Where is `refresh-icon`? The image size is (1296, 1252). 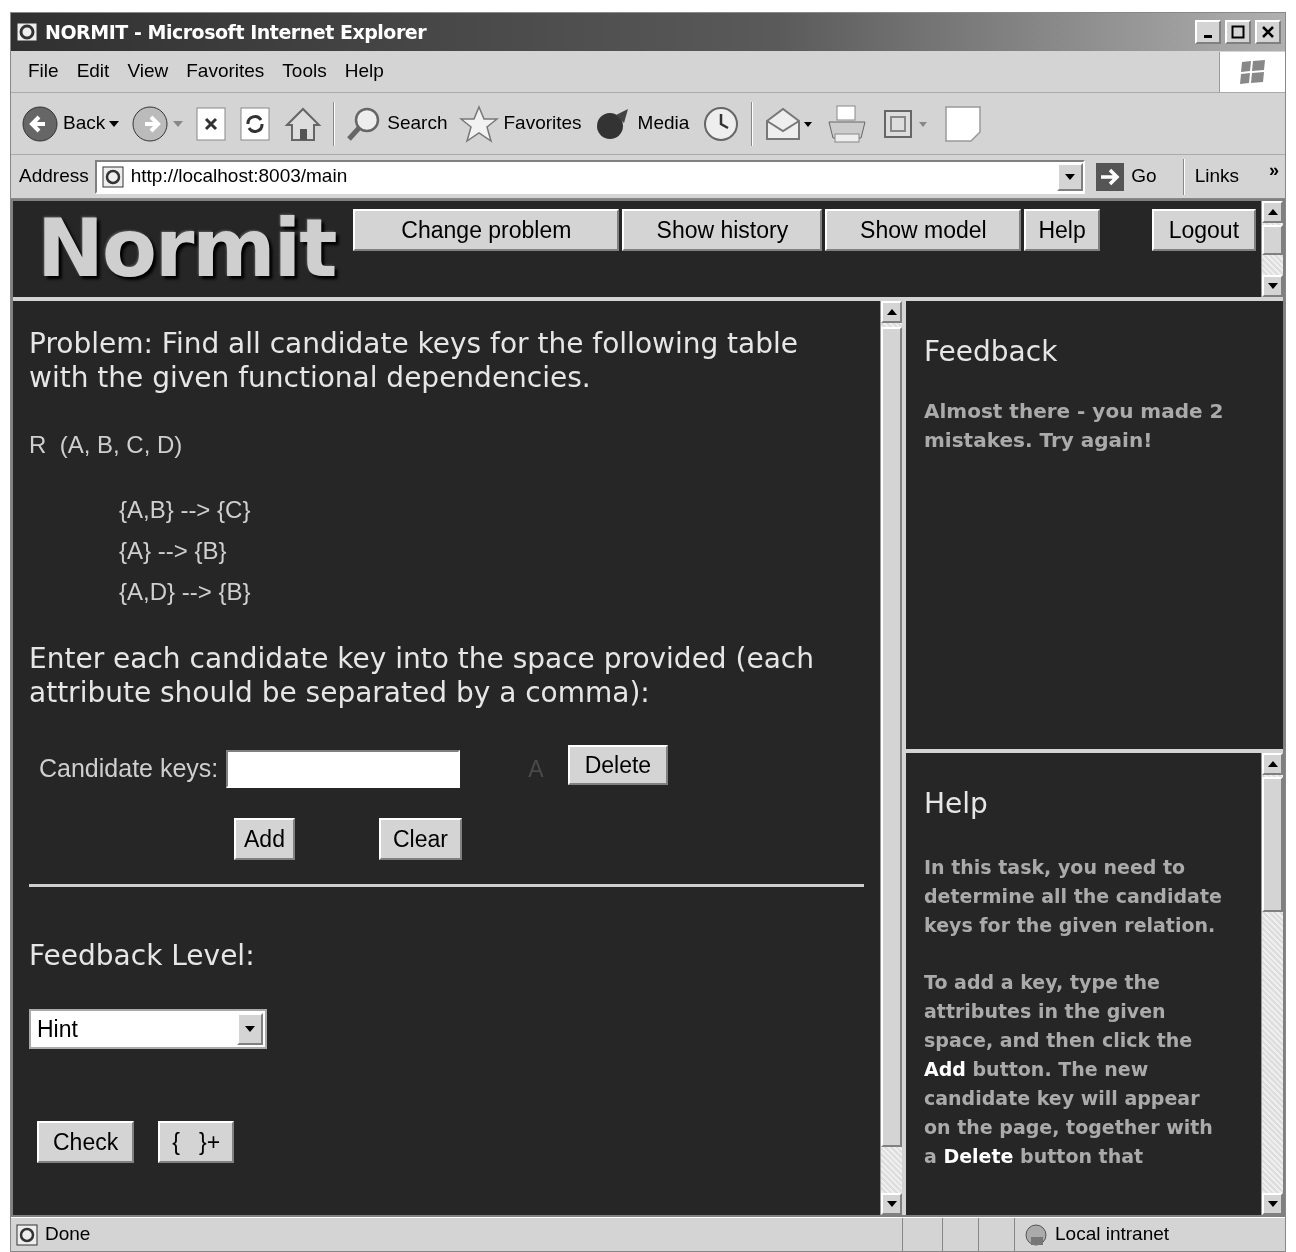 refresh-icon is located at coordinates (255, 123).